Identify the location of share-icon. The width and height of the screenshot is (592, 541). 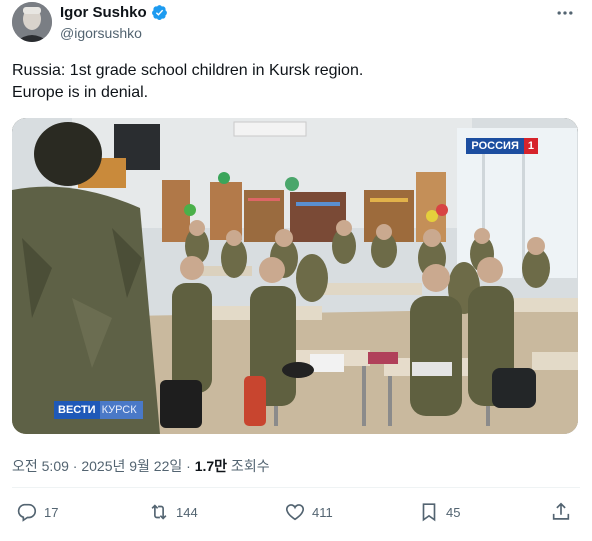
(561, 511).